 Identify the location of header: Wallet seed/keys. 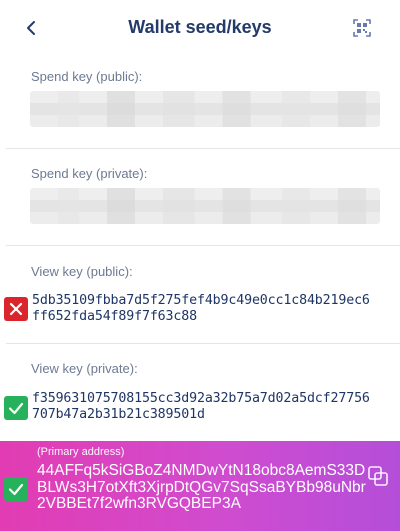
(200, 28).